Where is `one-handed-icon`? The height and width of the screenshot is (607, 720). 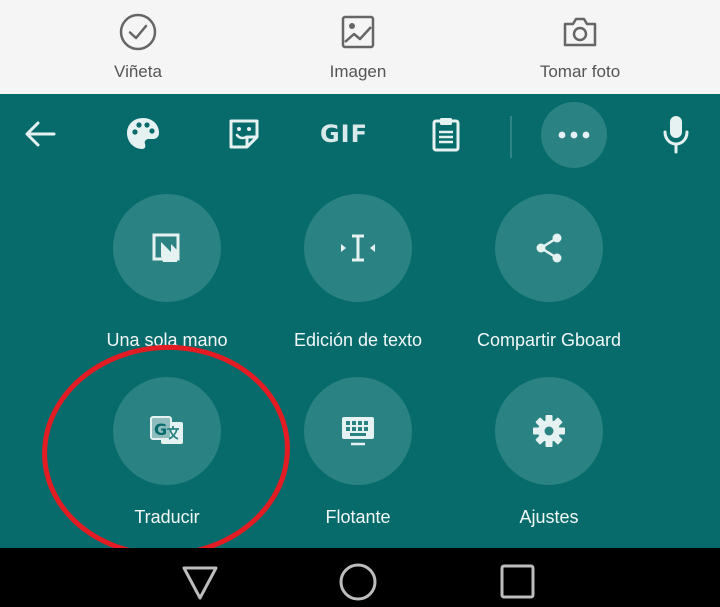
one-handed-icon is located at coordinates (166, 247).